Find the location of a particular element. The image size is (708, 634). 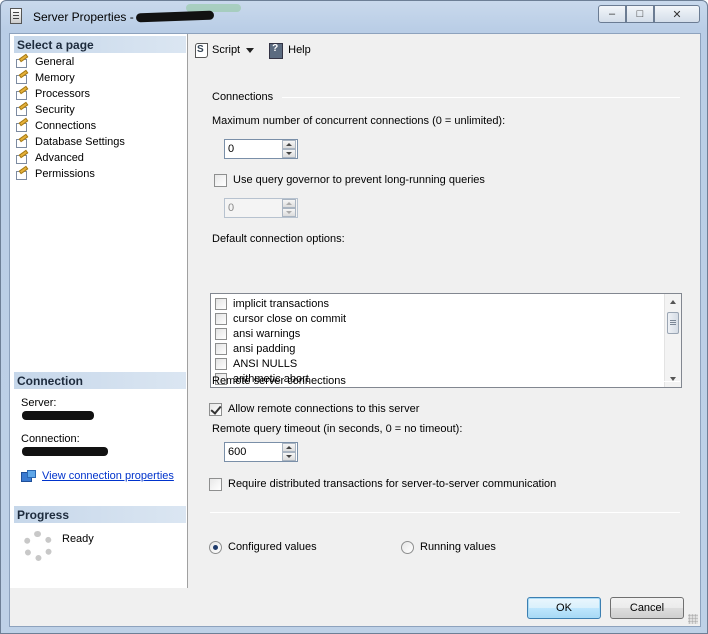

server-icon is located at coordinates (16, 16).